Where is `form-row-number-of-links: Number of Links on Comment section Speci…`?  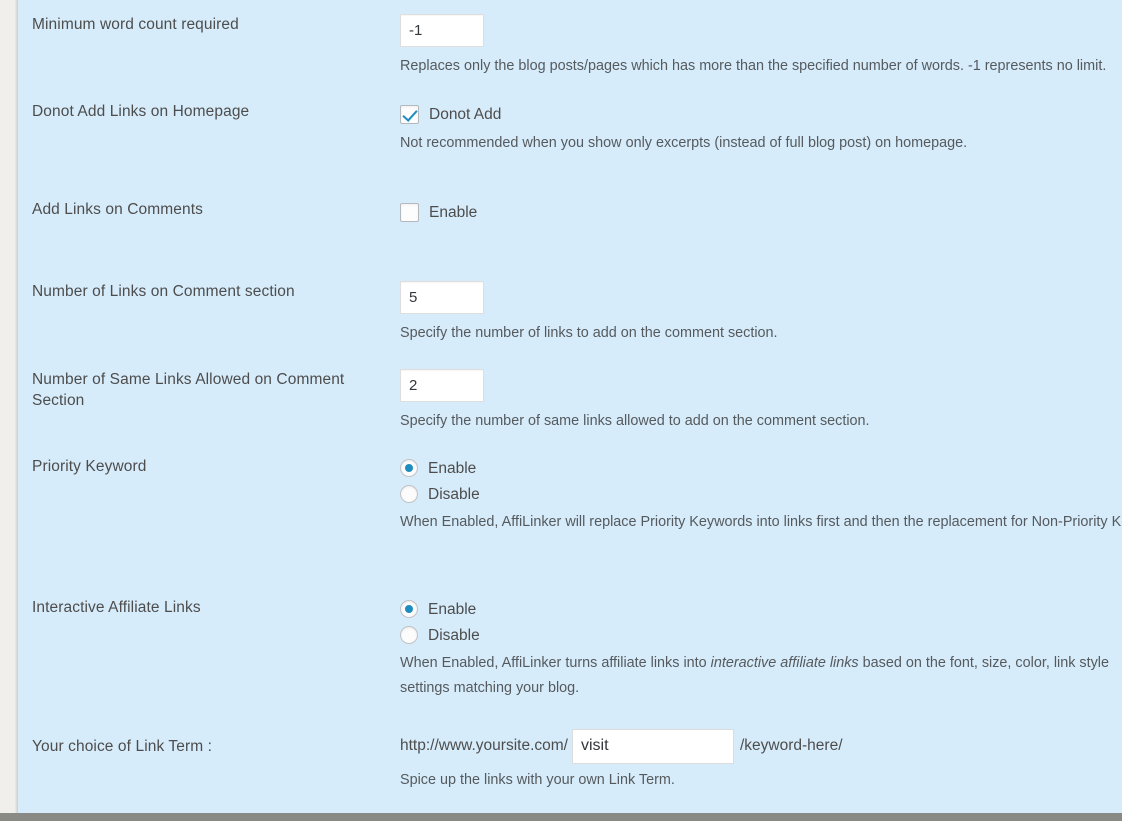 form-row-number-of-links: Number of Links on Comment section Speci… is located at coordinates (570, 313).